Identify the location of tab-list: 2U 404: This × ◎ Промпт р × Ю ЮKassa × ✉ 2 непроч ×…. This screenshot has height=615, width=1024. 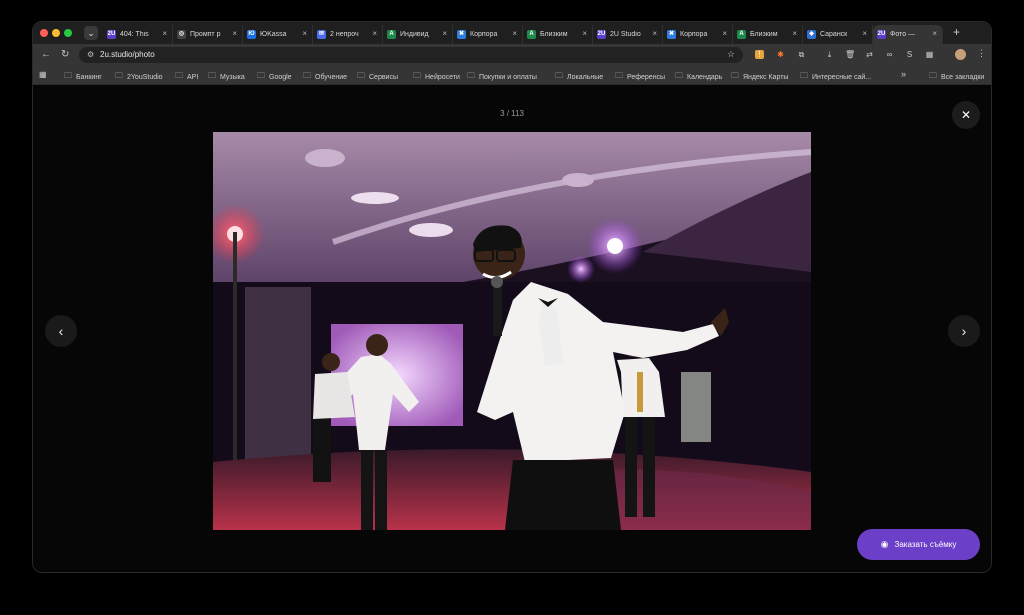
(523, 34).